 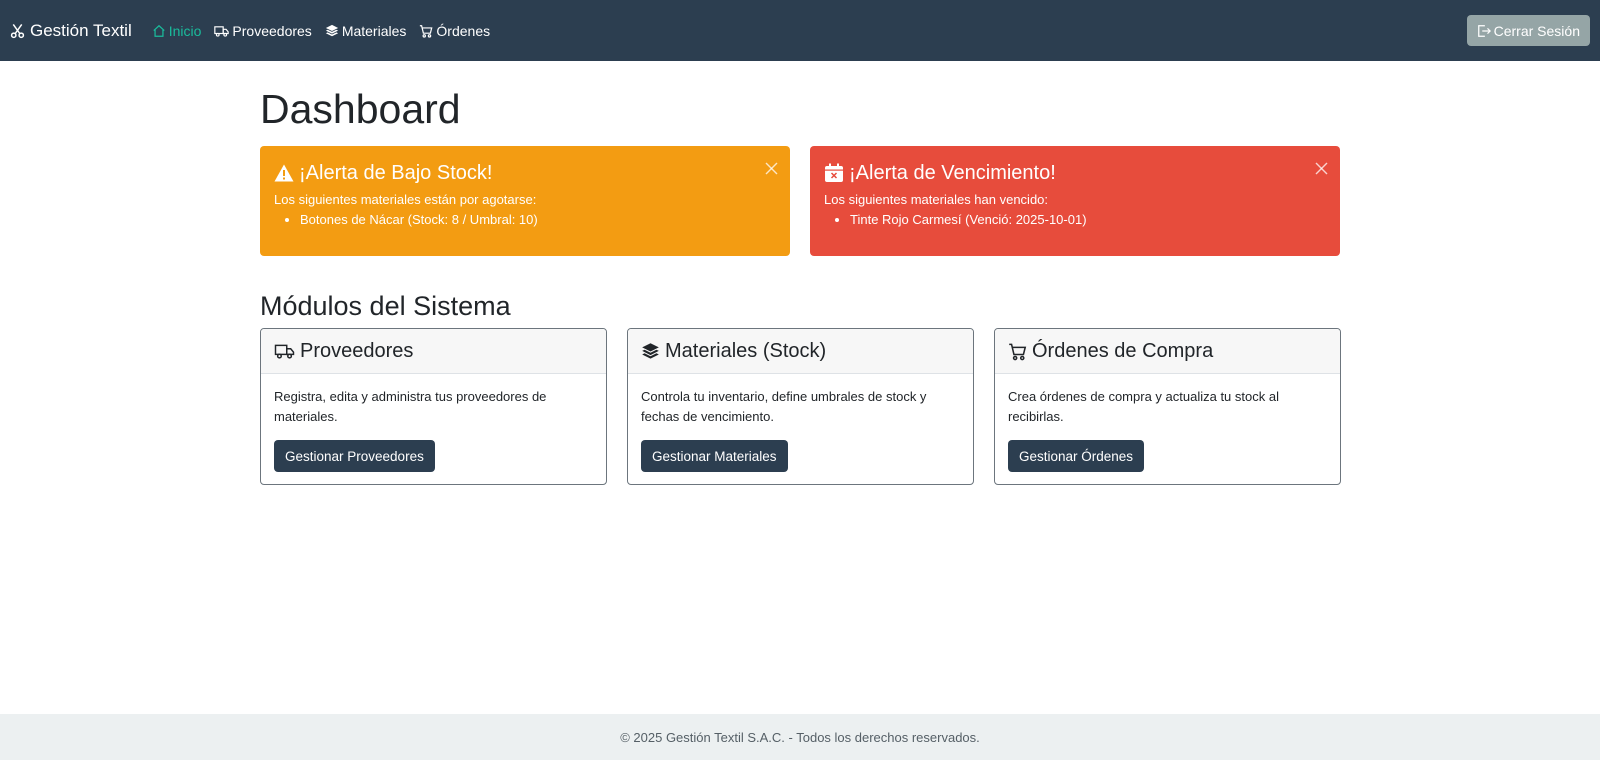 What do you see at coordinates (1123, 350) in the screenshot?
I see `card-title: Órdenes de Compra` at bounding box center [1123, 350].